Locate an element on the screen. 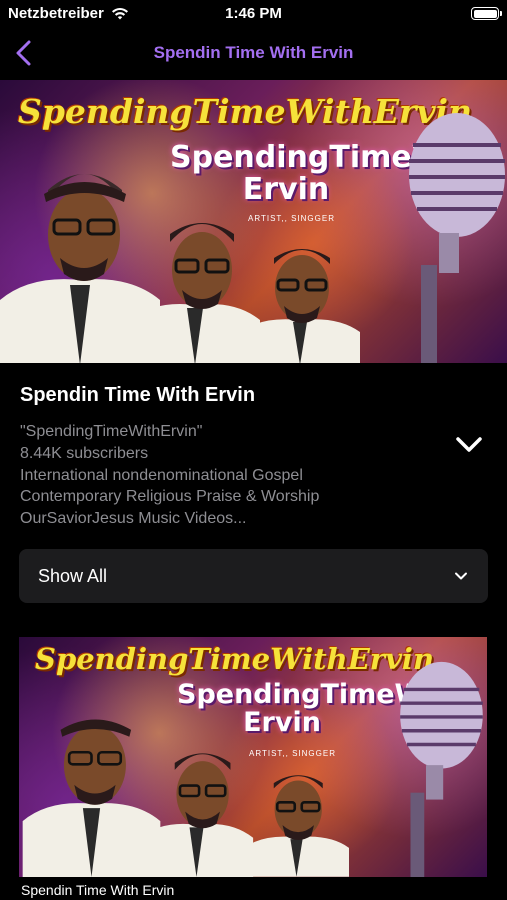 The image size is (507, 900). banner-subtitle-line2: Ervin is located at coordinates (286, 189).